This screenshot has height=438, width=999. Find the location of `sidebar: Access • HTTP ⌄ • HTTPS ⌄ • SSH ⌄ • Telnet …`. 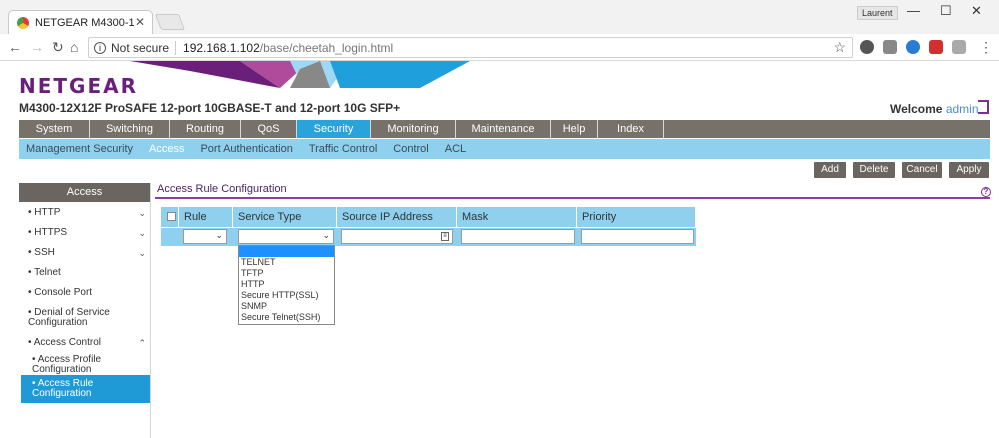

sidebar: Access • HTTP ⌄ • HTTPS ⌄ • SSH ⌄ • Telnet … is located at coordinates (85, 310).